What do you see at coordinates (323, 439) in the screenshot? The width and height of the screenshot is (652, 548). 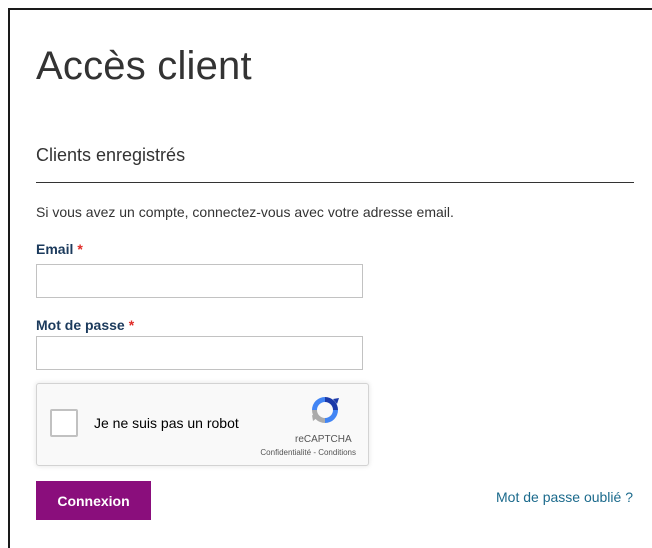 I see `recaptcha-brand: reCAPTCHA` at bounding box center [323, 439].